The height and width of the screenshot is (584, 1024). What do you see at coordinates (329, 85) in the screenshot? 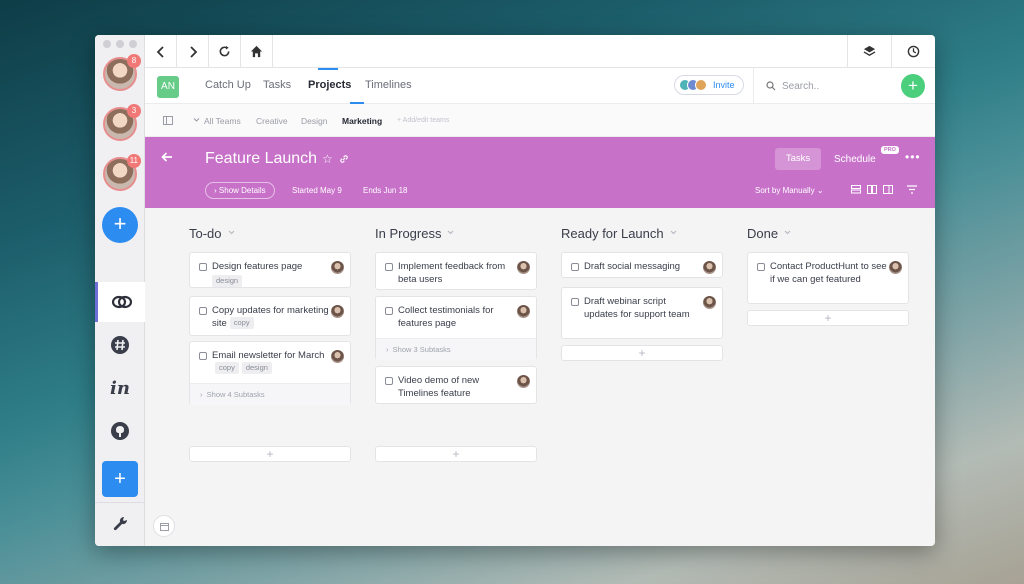
I see `tab-projects: Projects` at bounding box center [329, 85].